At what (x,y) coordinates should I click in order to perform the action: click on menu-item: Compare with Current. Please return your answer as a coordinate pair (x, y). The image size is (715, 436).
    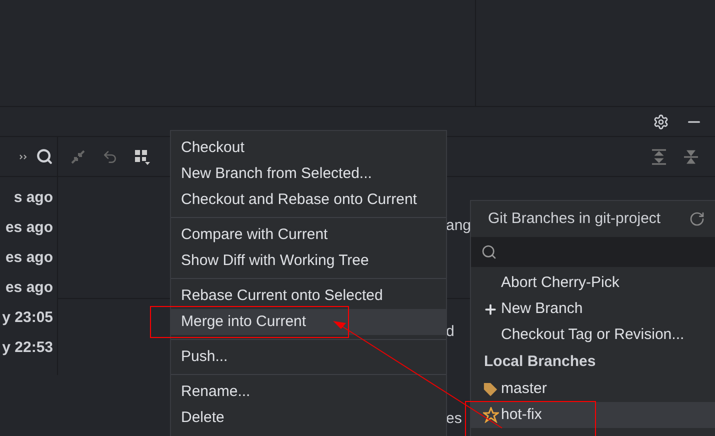
    Looking at the image, I should click on (308, 235).